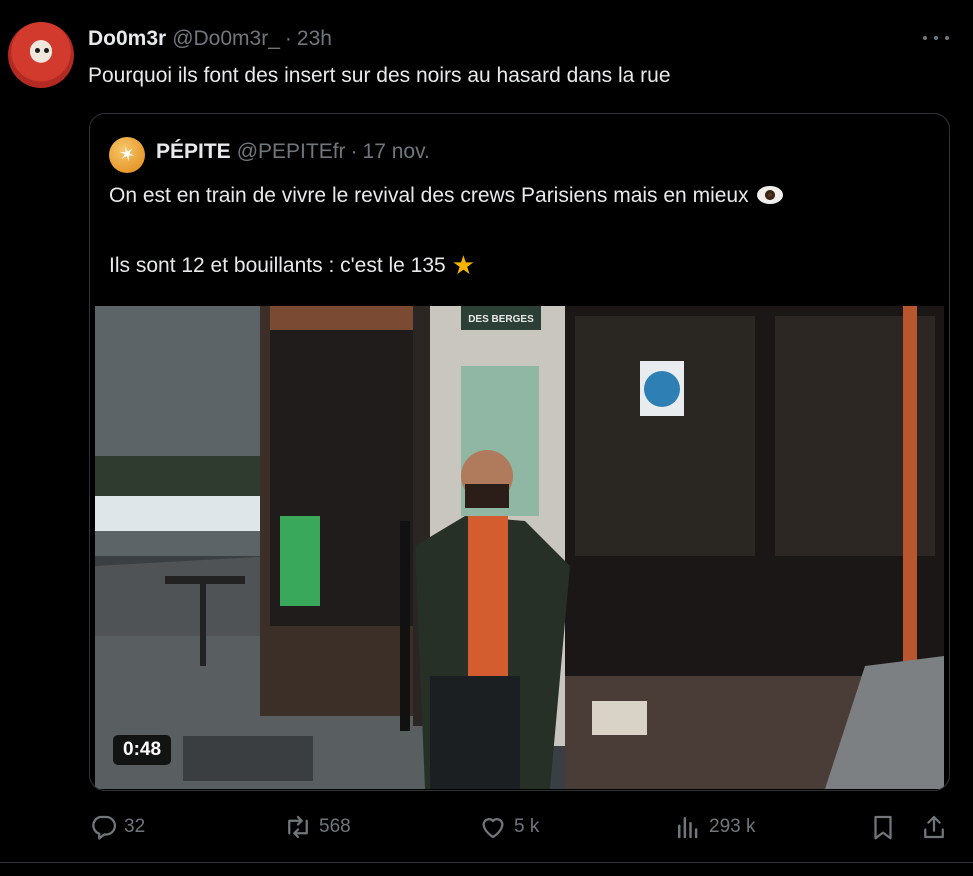 This screenshot has height=876, width=973. What do you see at coordinates (335, 826) in the screenshot?
I see `repost-count: 568` at bounding box center [335, 826].